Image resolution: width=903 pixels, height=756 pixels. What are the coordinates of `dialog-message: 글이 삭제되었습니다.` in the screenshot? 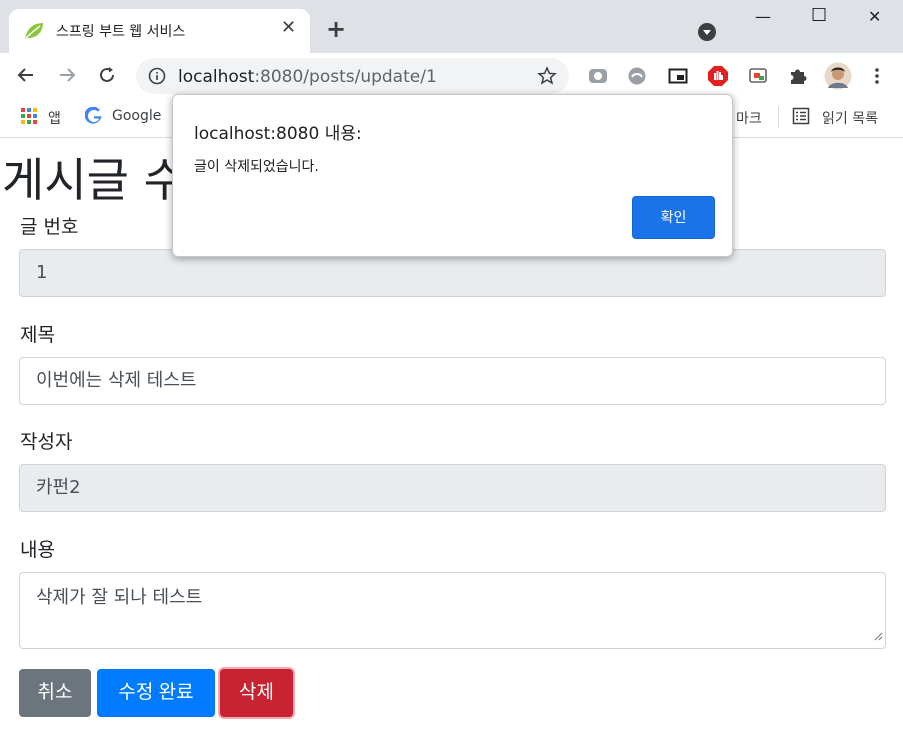 It's located at (256, 167).